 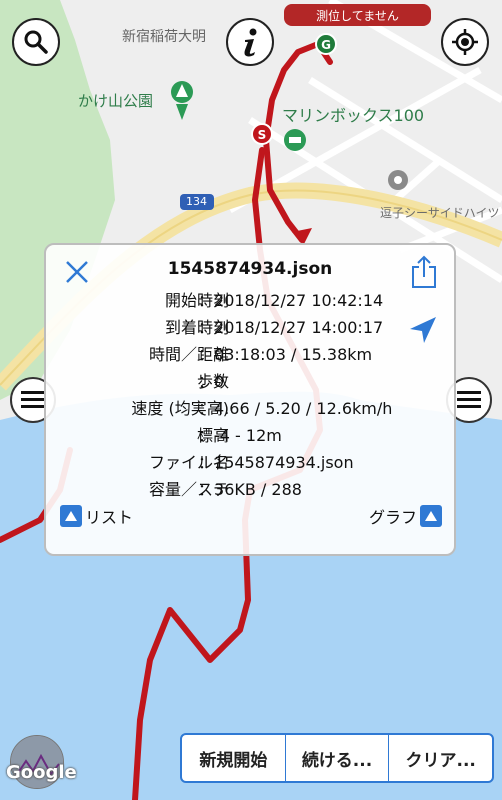 What do you see at coordinates (250, 269) in the screenshot?
I see `file-title: 1545874934.json` at bounding box center [250, 269].